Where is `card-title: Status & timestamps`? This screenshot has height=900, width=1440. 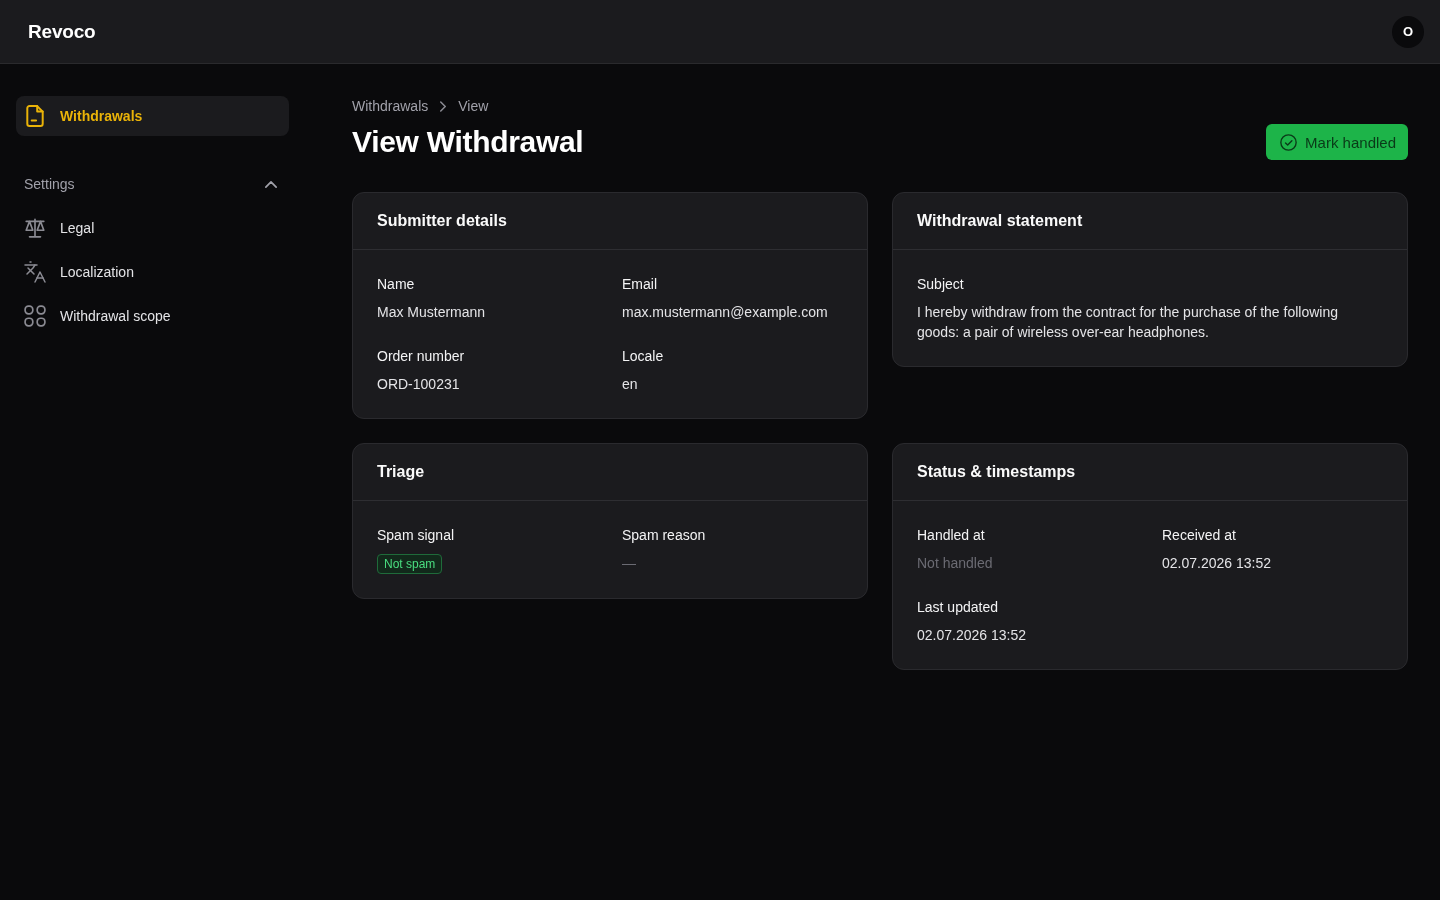
card-title: Status & timestamps is located at coordinates (997, 472).